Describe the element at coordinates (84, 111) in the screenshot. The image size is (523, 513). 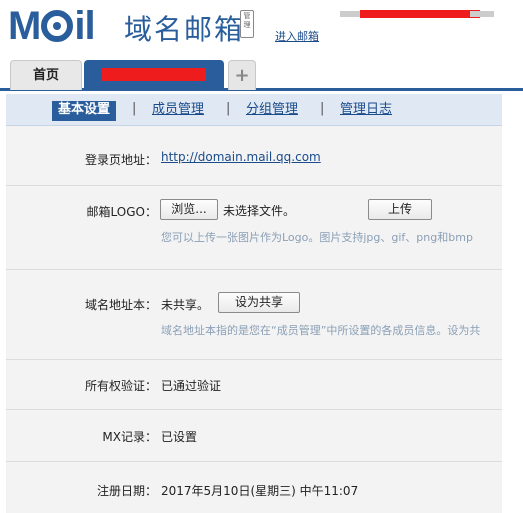
I see `subnav-basic-settings: 基本设置` at that location.